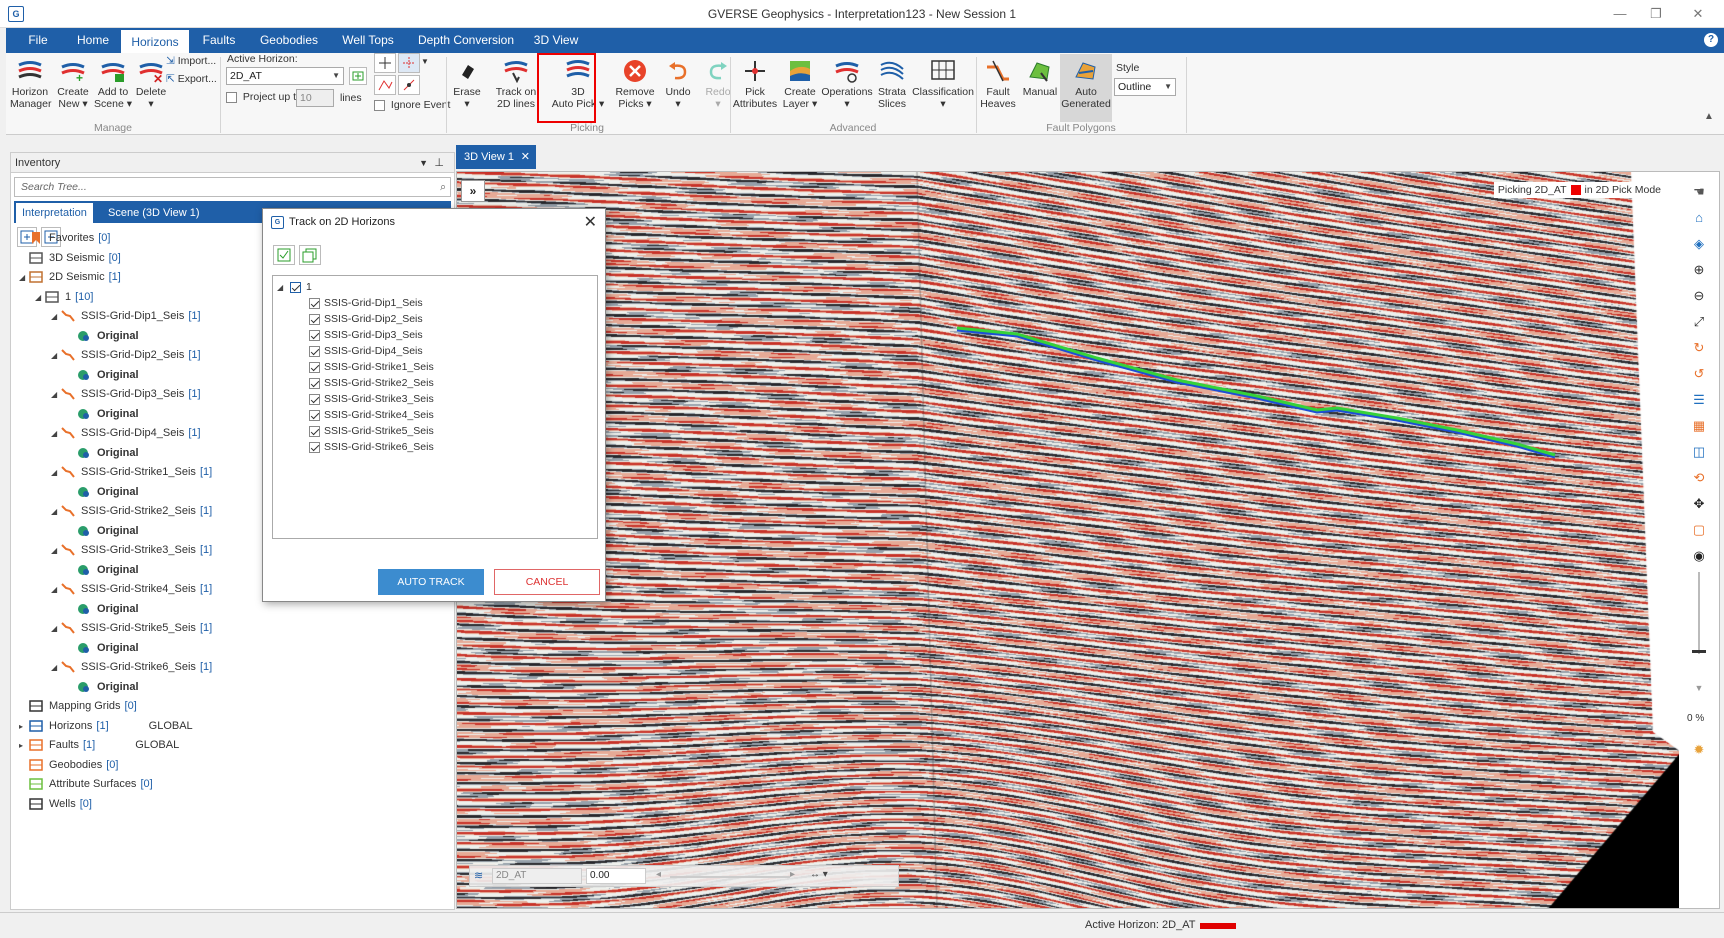 The height and width of the screenshot is (938, 1724). What do you see at coordinates (155, 41) in the screenshot?
I see `tab-horizons: Horizons` at bounding box center [155, 41].